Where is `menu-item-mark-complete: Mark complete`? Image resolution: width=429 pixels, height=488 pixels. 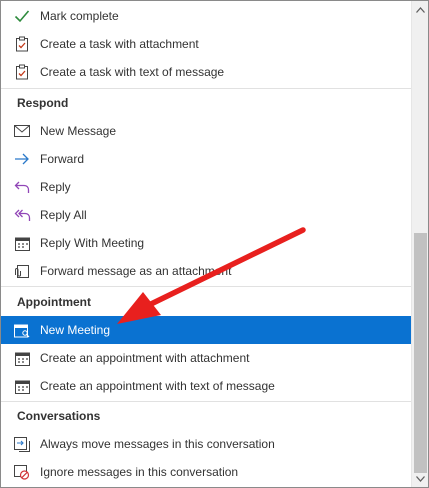
menu-item-mark-complete: Mark complete is located at coordinates (206, 16).